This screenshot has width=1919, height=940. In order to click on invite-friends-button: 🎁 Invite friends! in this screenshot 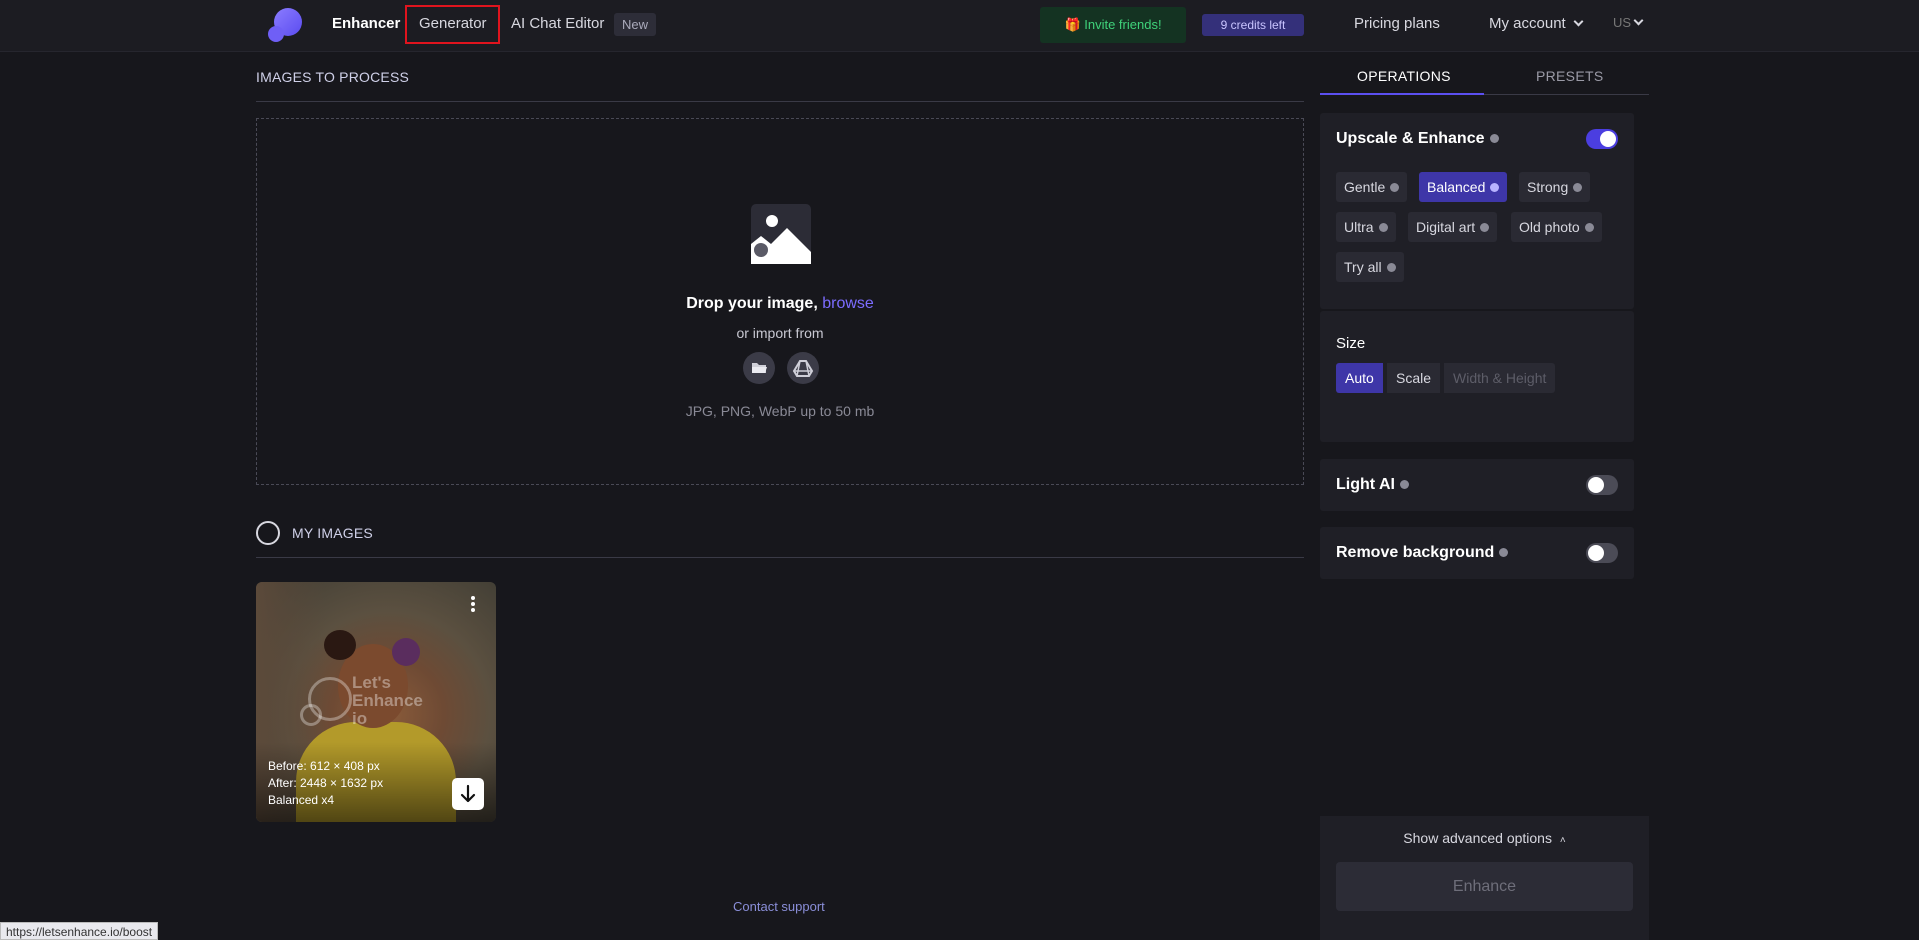, I will do `click(1113, 25)`.